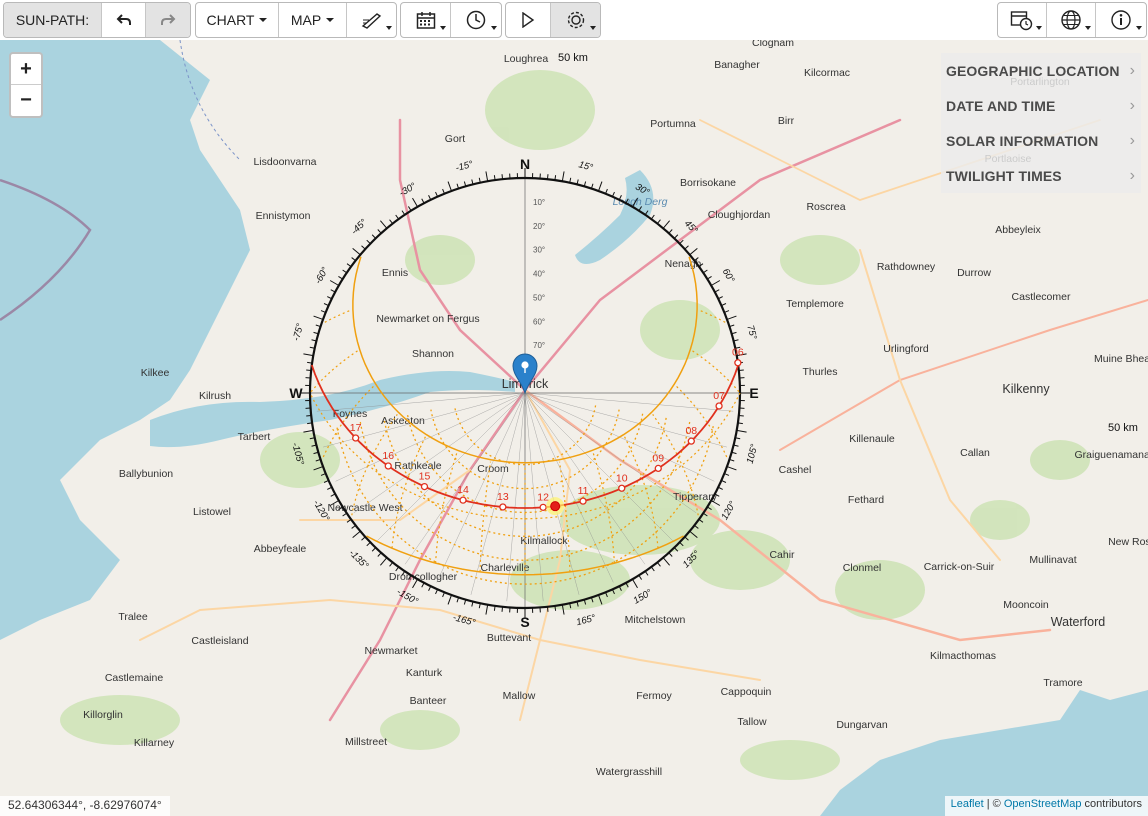 This screenshot has width=1148, height=816. What do you see at coordinates (738, 353) in the screenshot?
I see `hour-label: 06` at bounding box center [738, 353].